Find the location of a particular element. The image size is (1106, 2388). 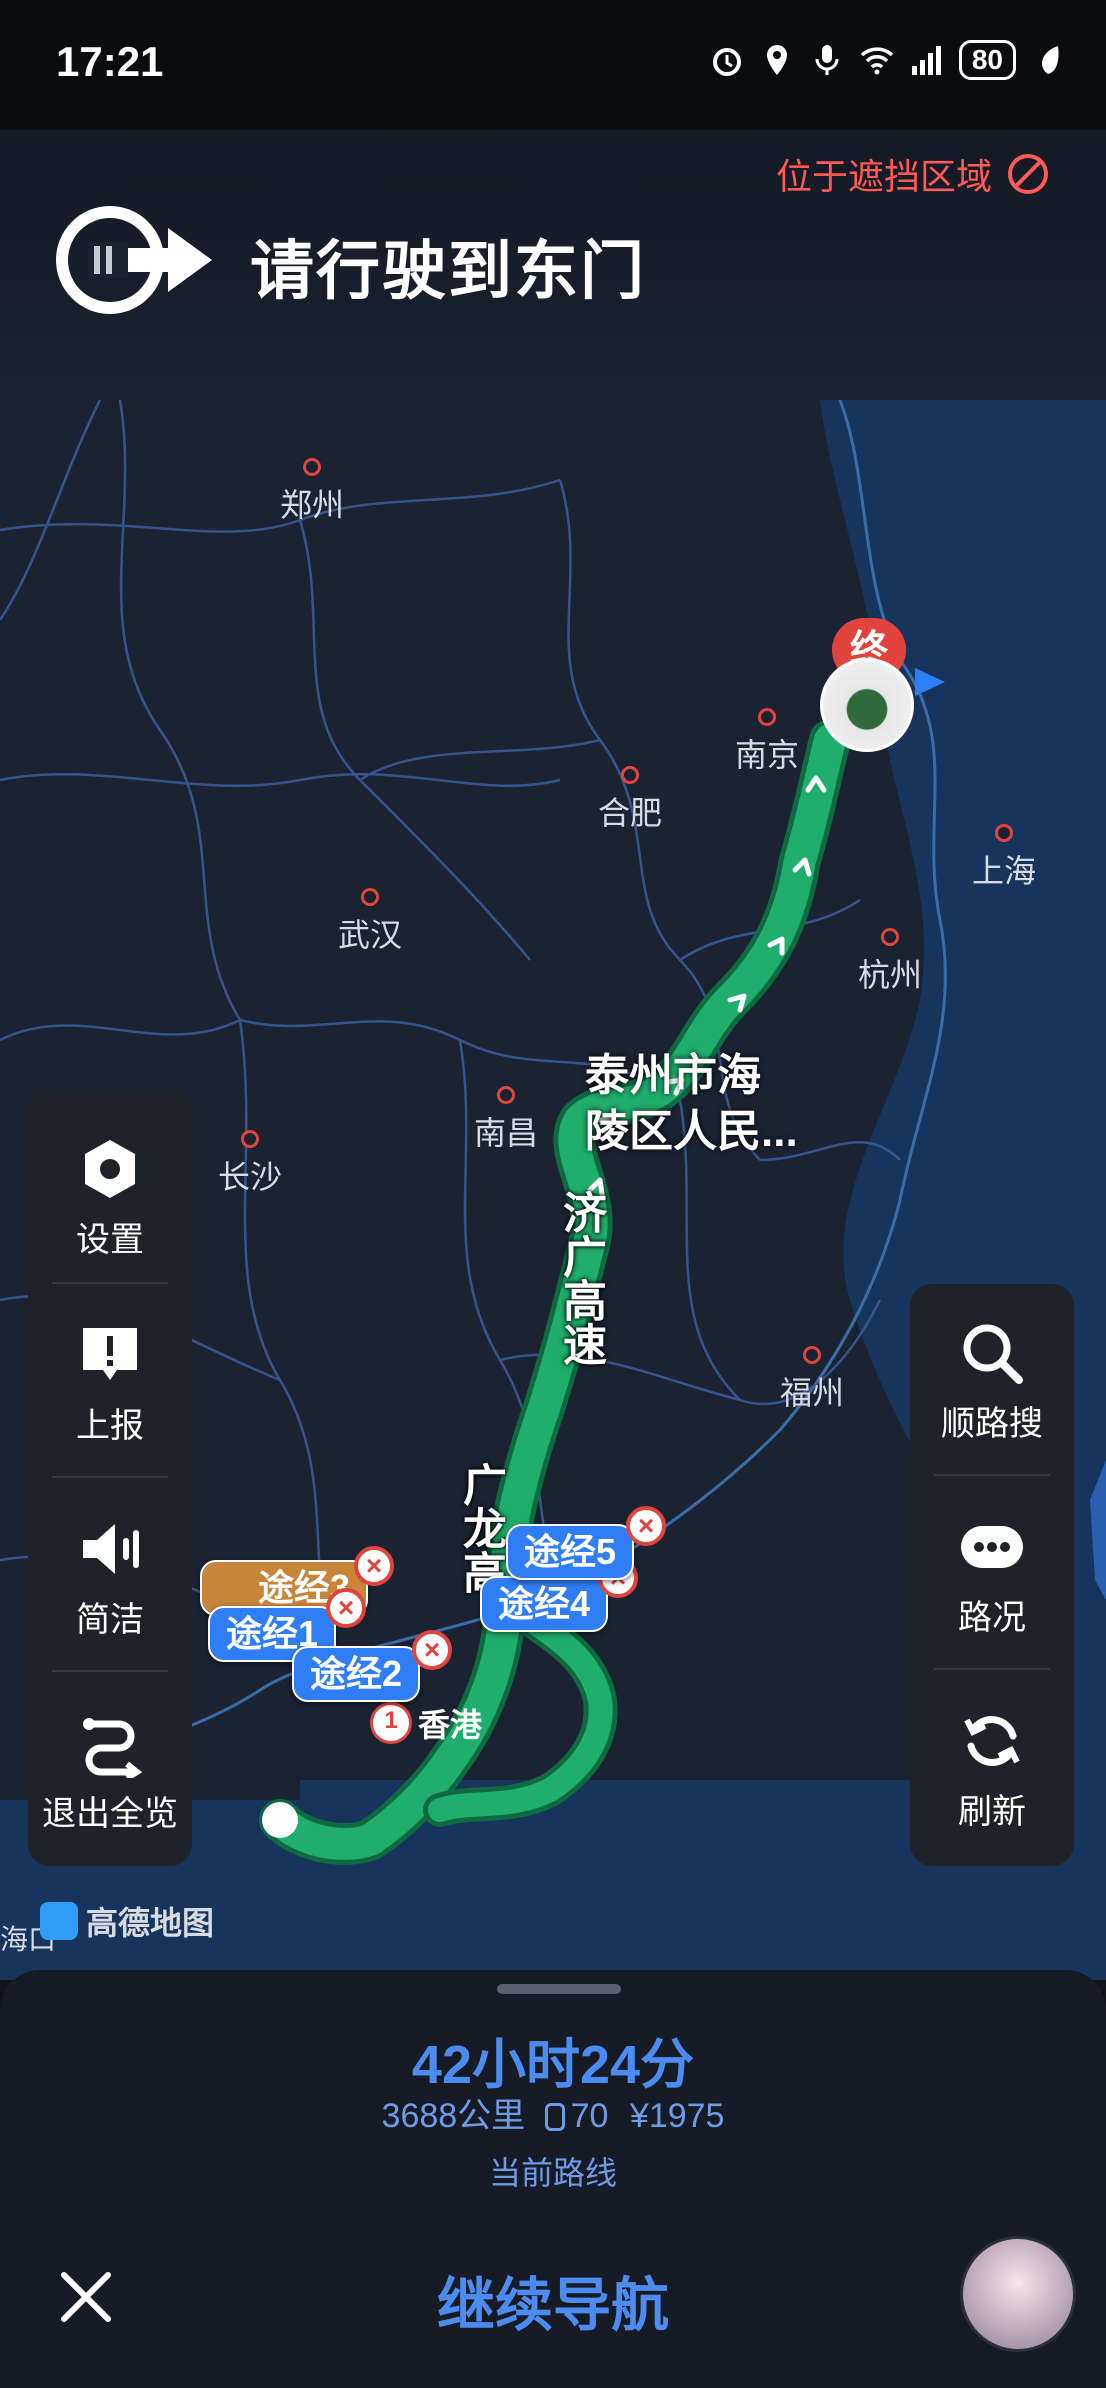

waypoint-3-remove-icon: × is located at coordinates (374, 1566).